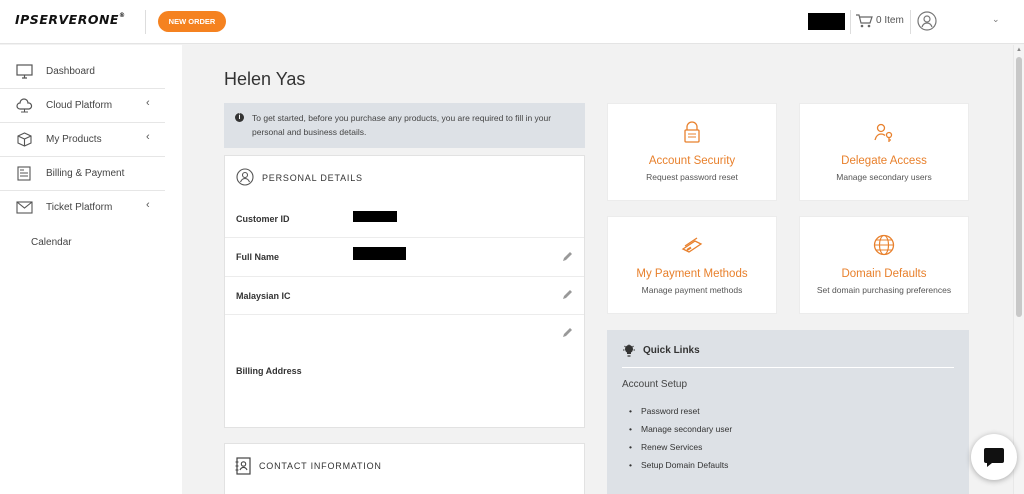 The image size is (1024, 494). What do you see at coordinates (884, 290) in the screenshot?
I see `tile-subtitle: Set domain purchasing preferences` at bounding box center [884, 290].